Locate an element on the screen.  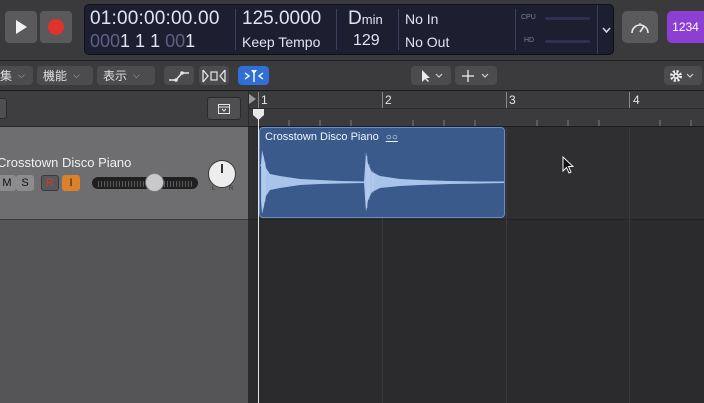
settings-menu-button is located at coordinates (683, 75).